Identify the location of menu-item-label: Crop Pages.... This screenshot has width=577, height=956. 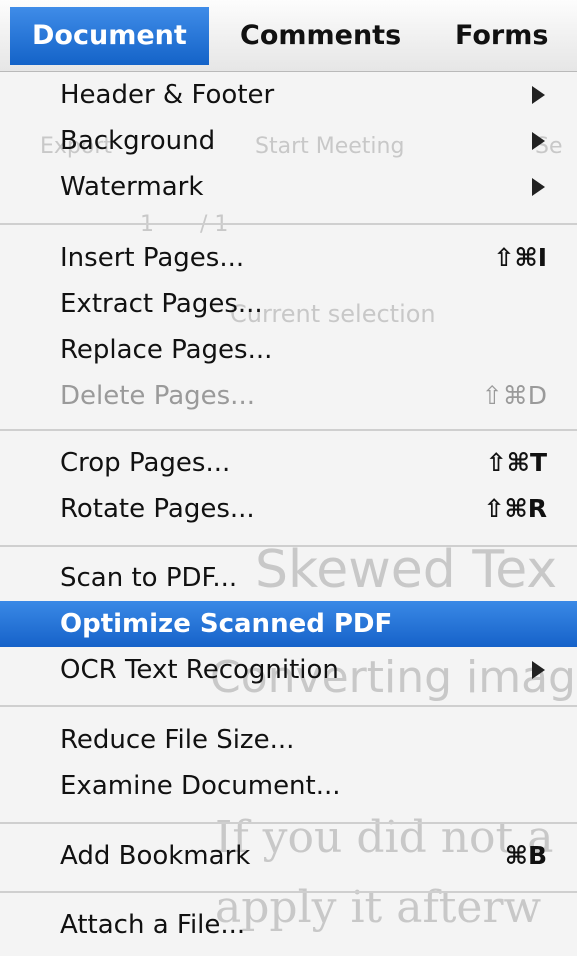
(145, 463).